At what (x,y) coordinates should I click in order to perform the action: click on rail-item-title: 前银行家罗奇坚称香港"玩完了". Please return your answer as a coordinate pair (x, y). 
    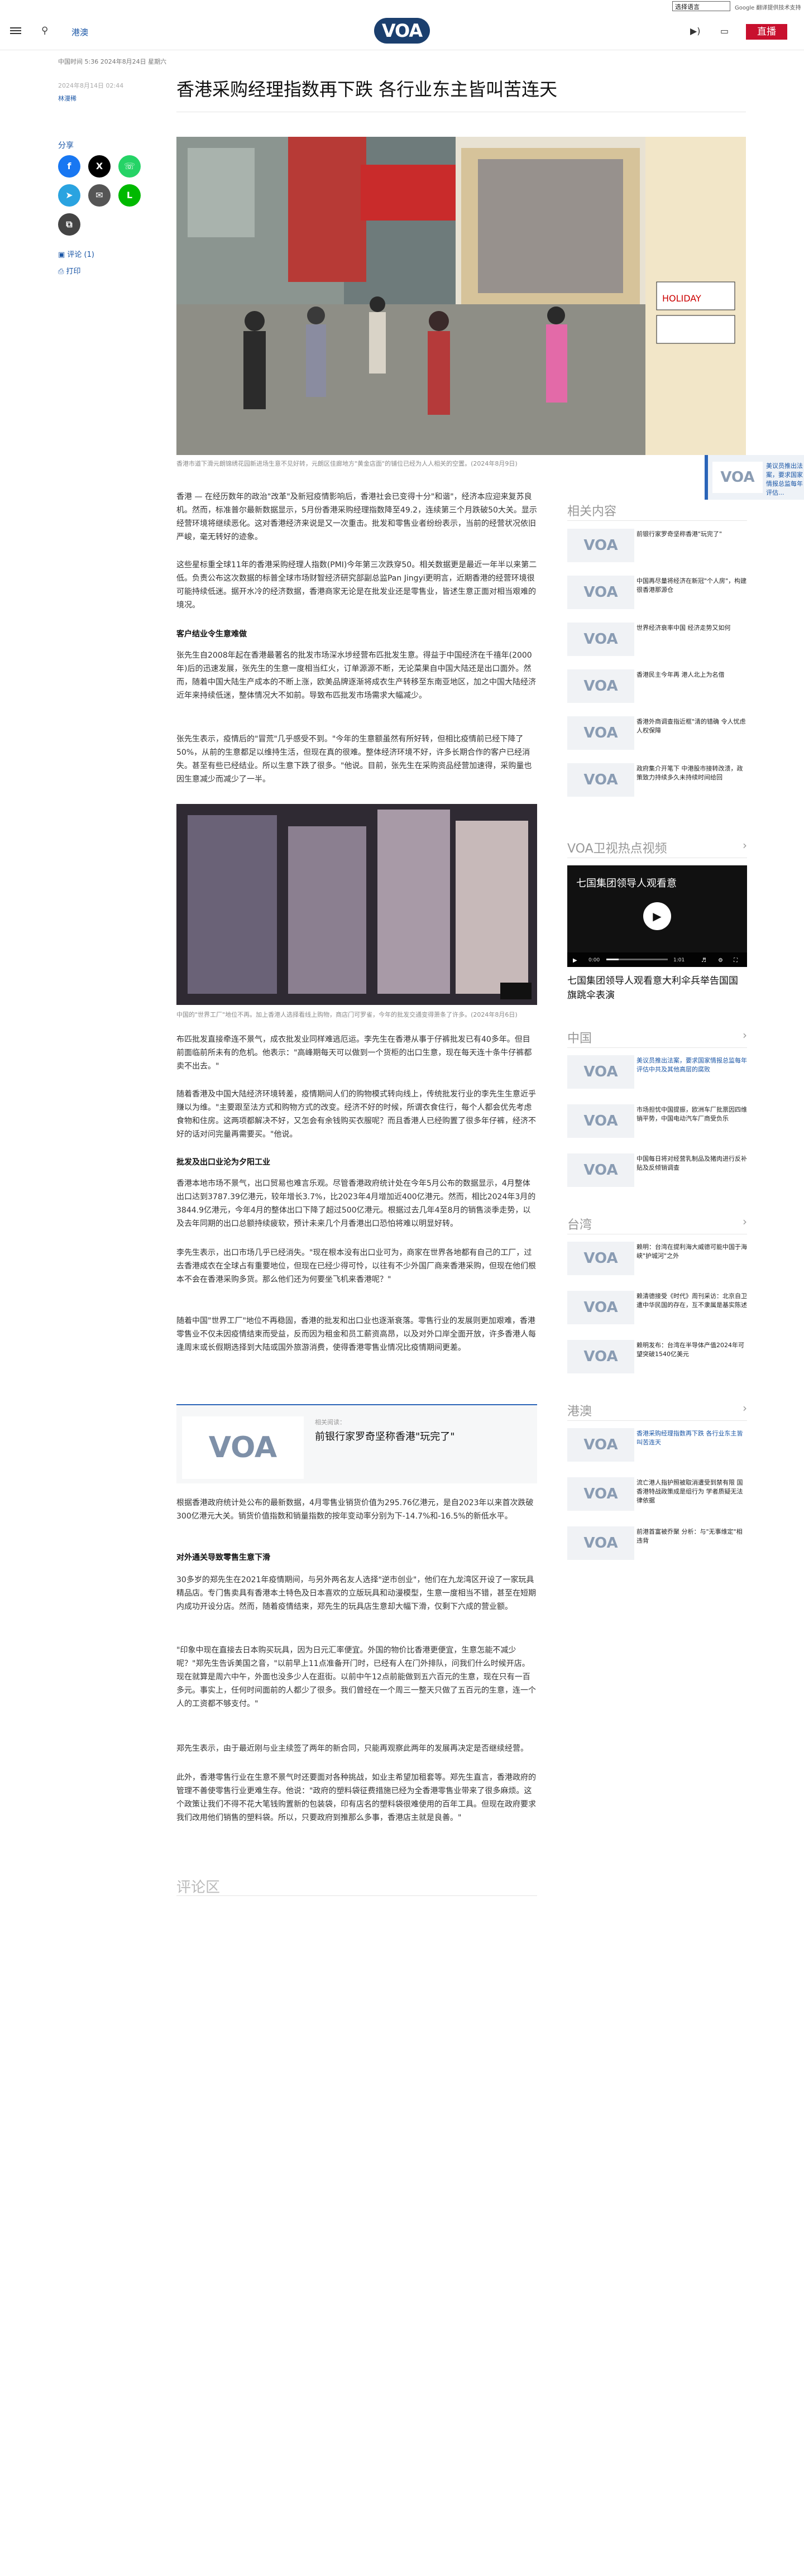
    Looking at the image, I should click on (679, 534).